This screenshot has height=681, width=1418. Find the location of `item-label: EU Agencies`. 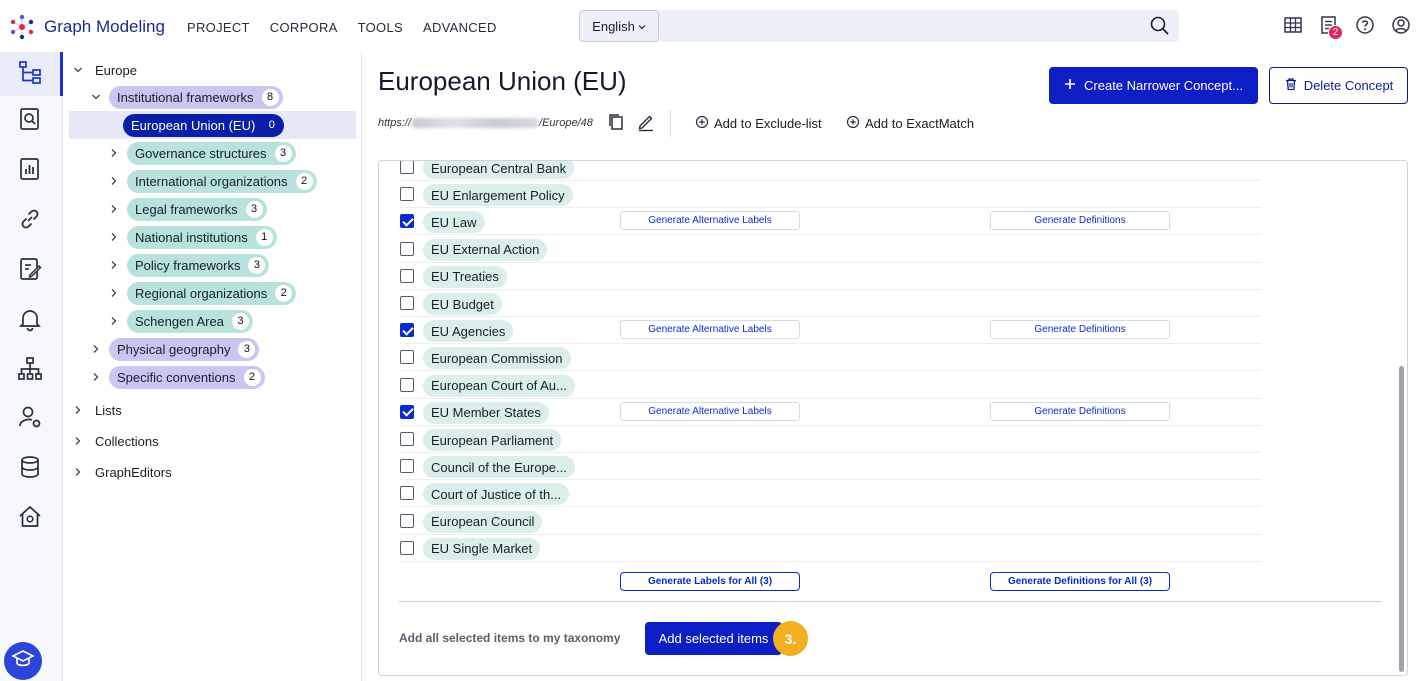

item-label: EU Agencies is located at coordinates (468, 331).